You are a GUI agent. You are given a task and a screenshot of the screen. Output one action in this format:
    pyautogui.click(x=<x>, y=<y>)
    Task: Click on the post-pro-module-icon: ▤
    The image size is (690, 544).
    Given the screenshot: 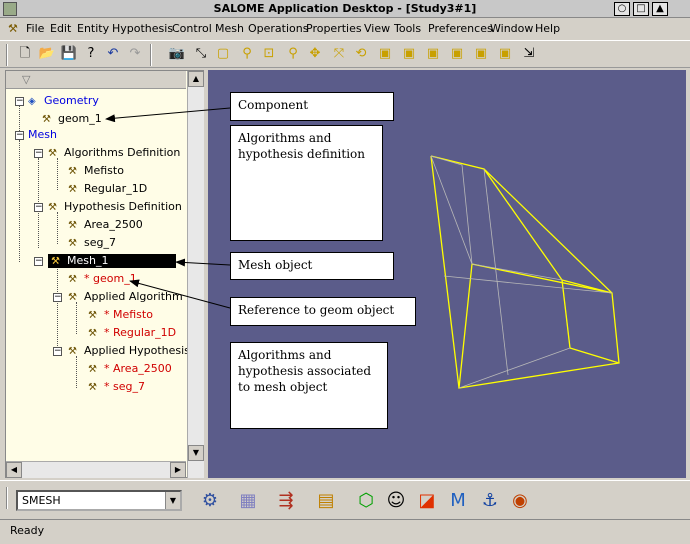 What is the action you would take?
    pyautogui.click(x=326, y=501)
    